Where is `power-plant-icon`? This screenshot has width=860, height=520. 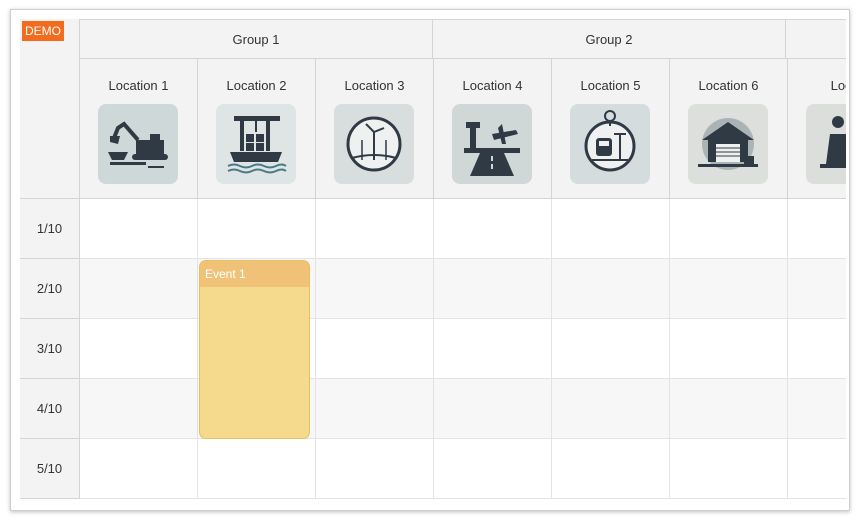 power-plant-icon is located at coordinates (826, 144).